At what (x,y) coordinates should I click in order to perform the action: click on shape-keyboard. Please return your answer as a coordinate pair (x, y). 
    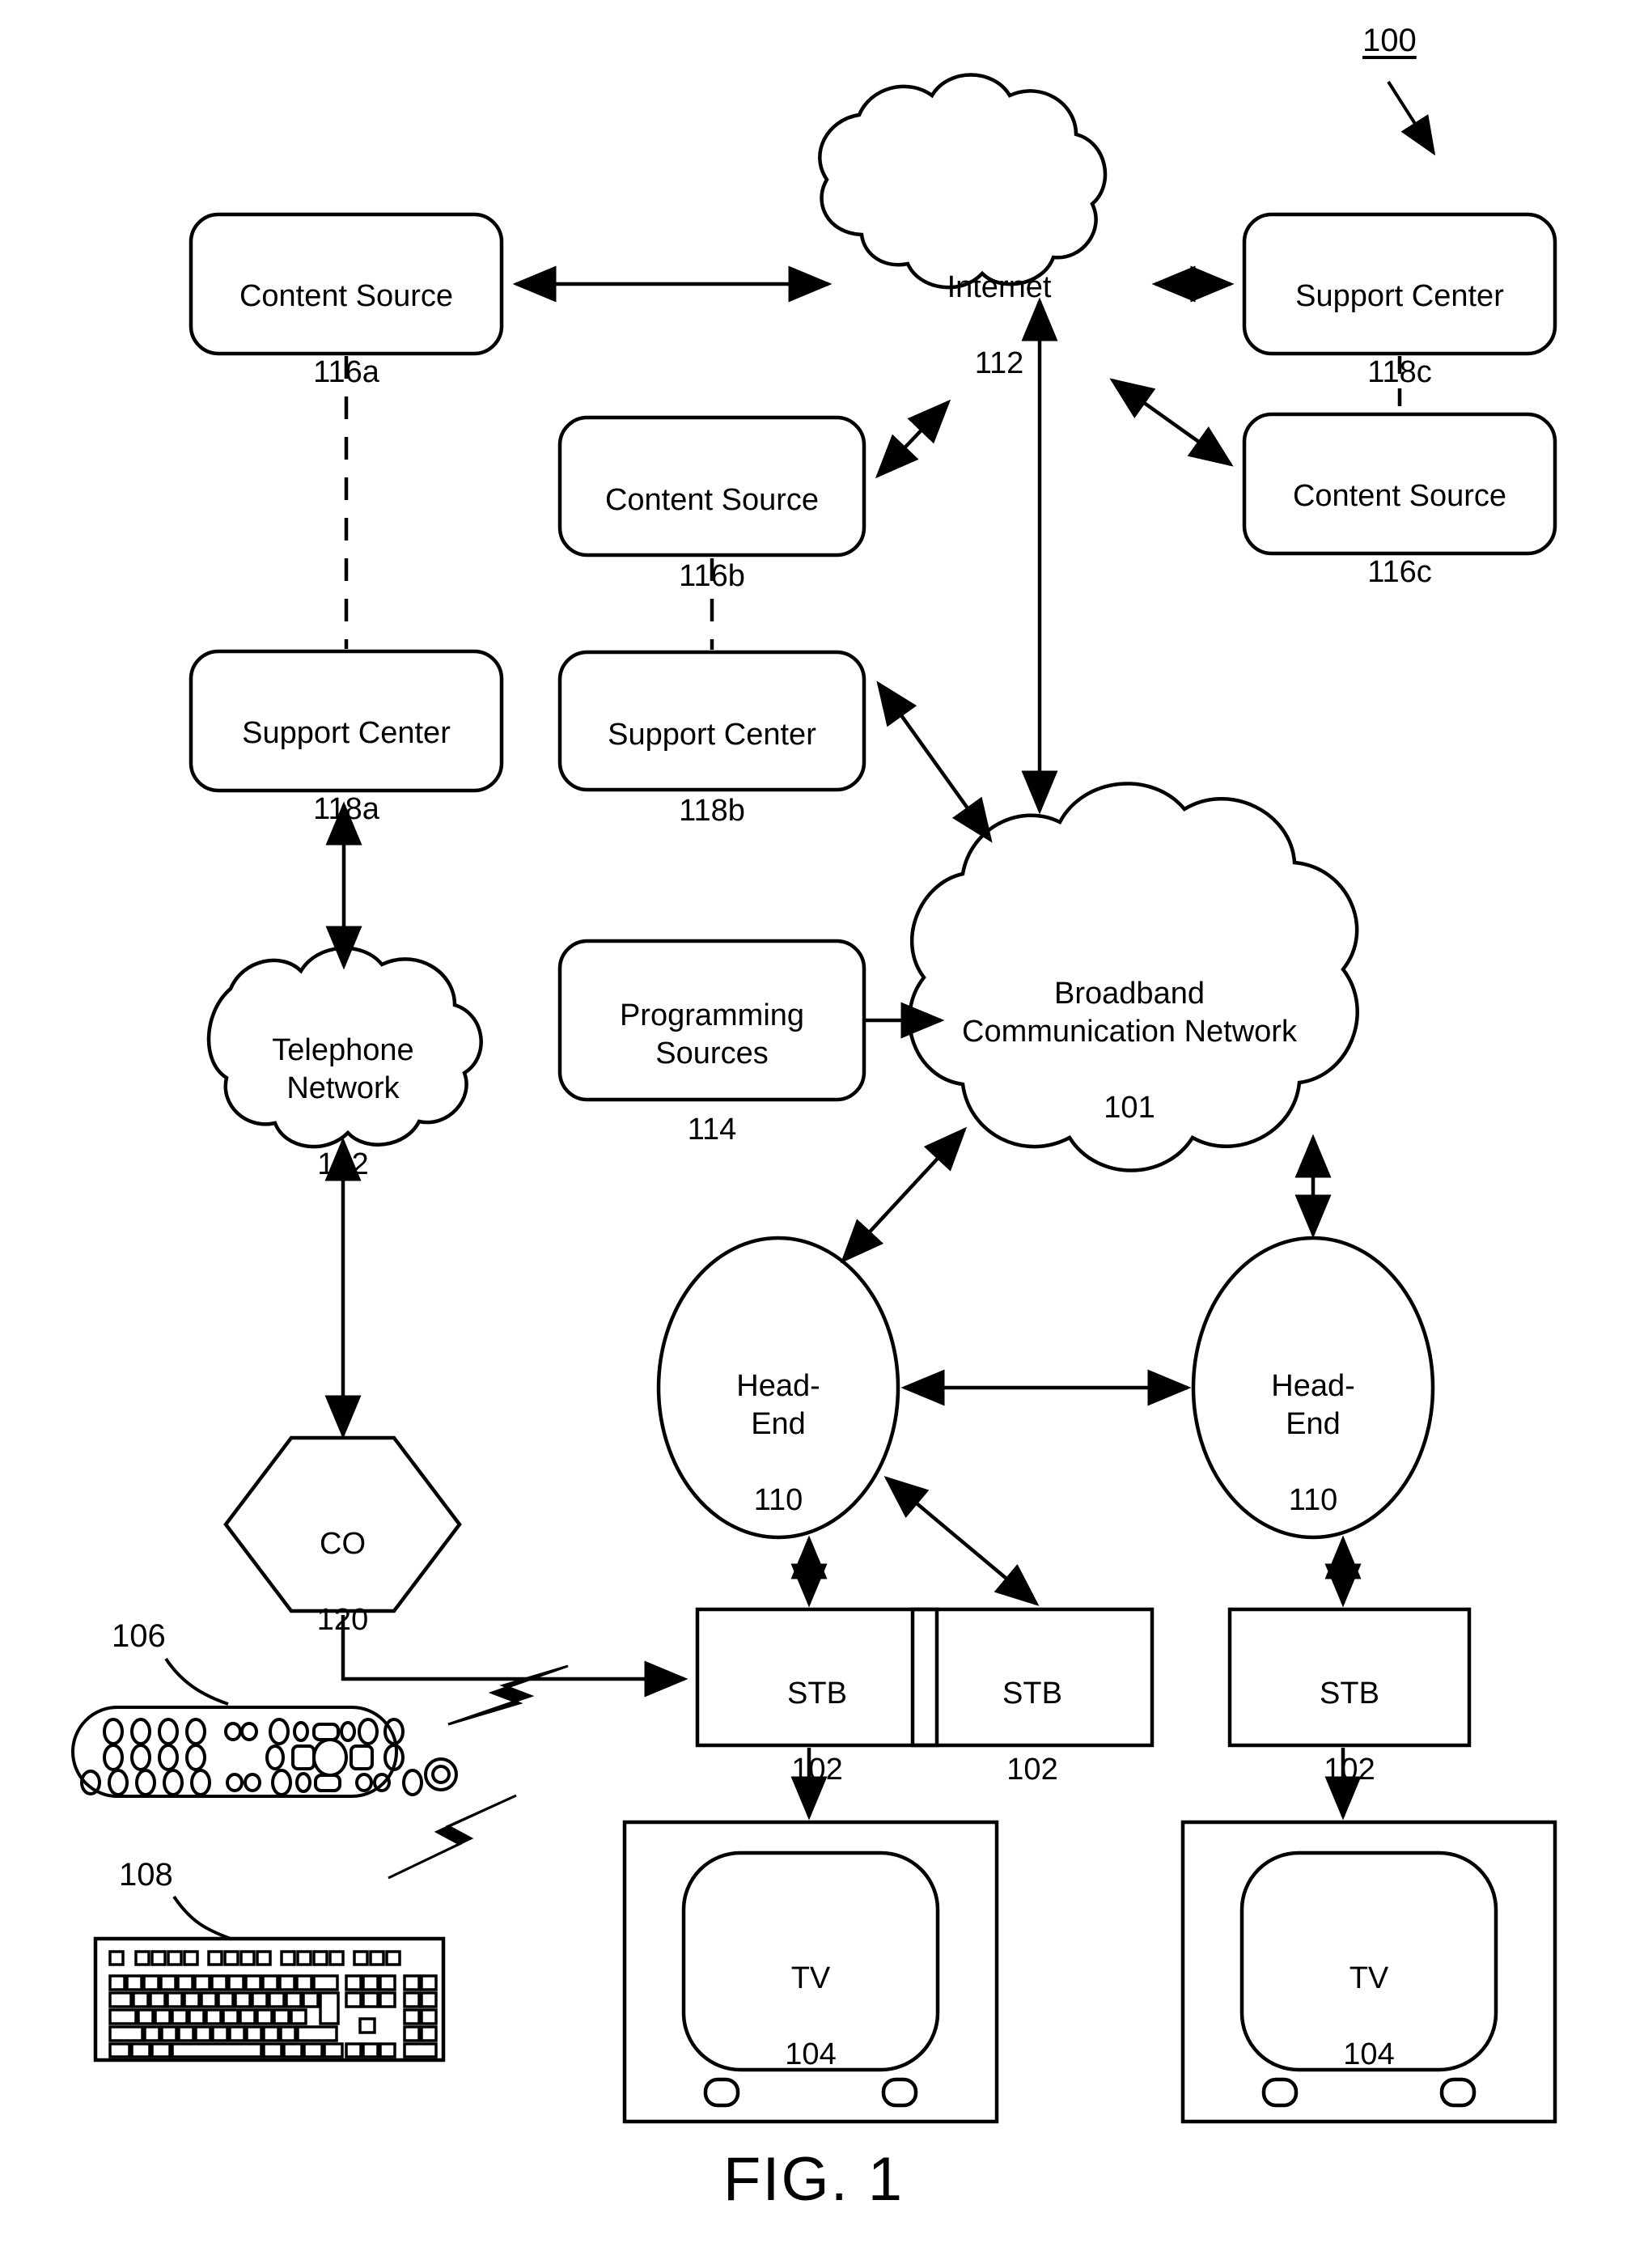
    Looking at the image, I should click on (270, 1999).